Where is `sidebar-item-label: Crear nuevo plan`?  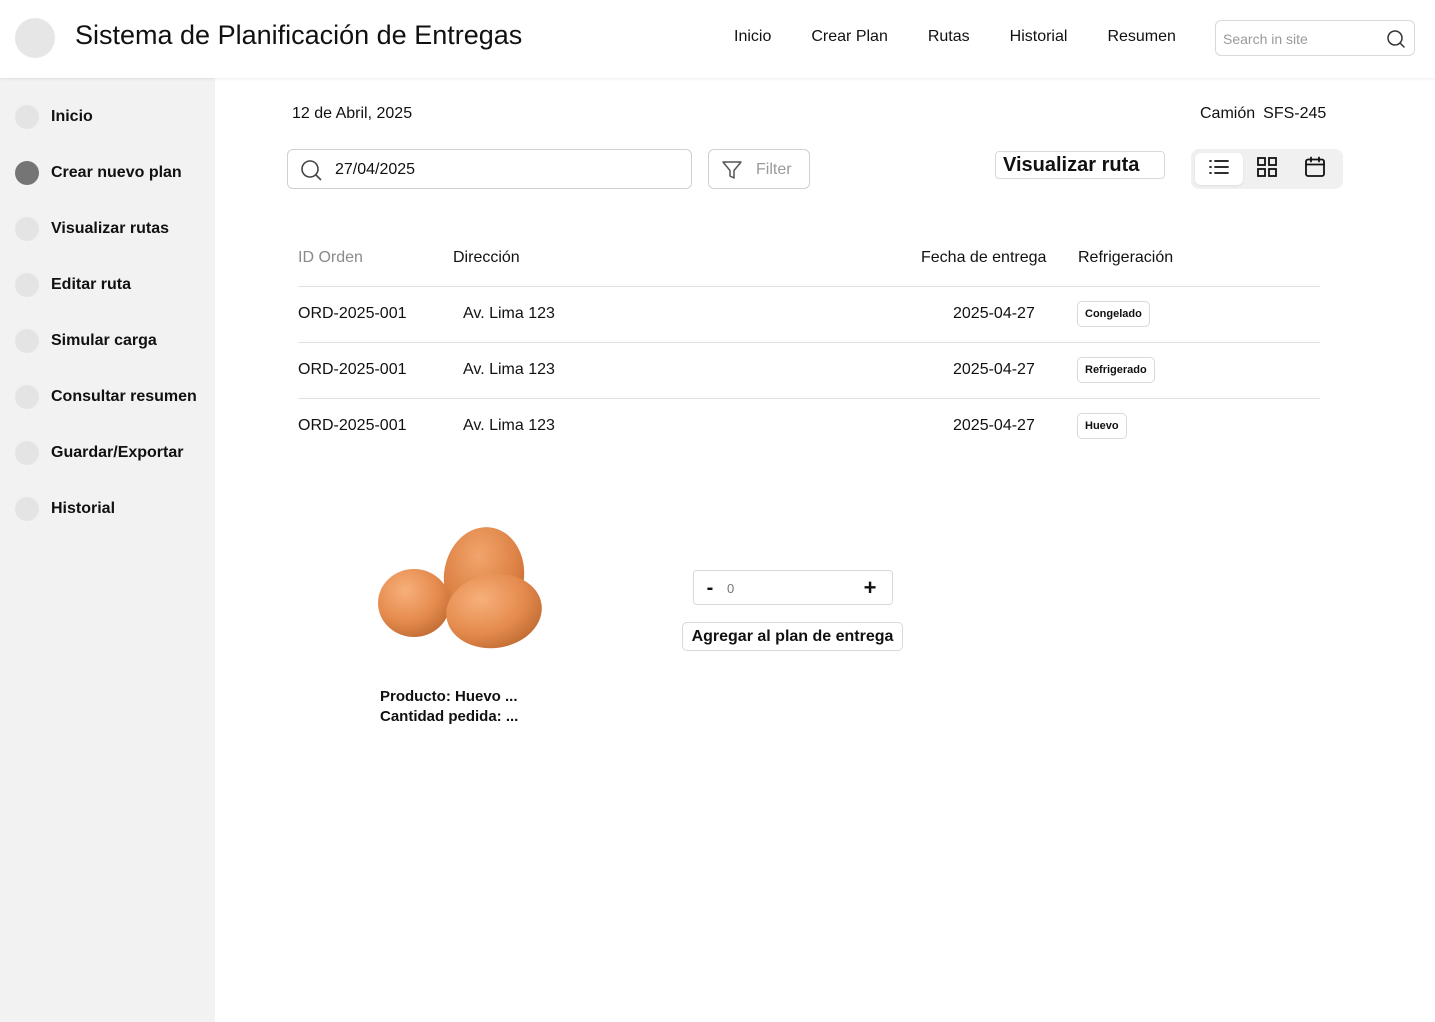 sidebar-item-label: Crear nuevo plan is located at coordinates (116, 172).